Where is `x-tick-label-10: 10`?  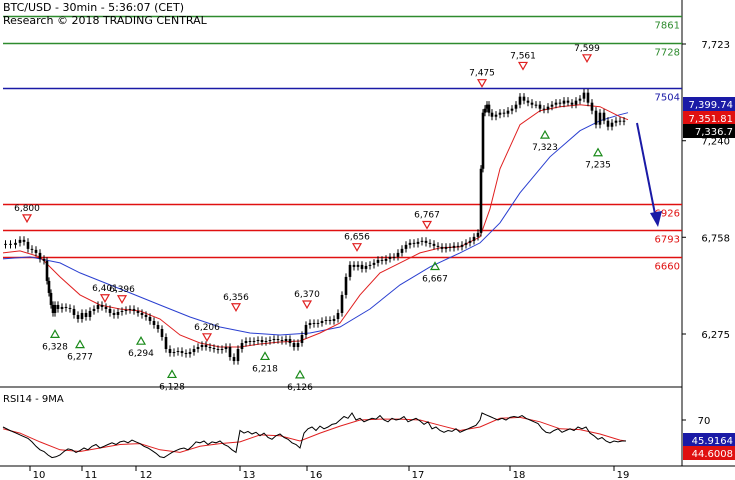
x-tick-label-10: 10 is located at coordinates (39, 475).